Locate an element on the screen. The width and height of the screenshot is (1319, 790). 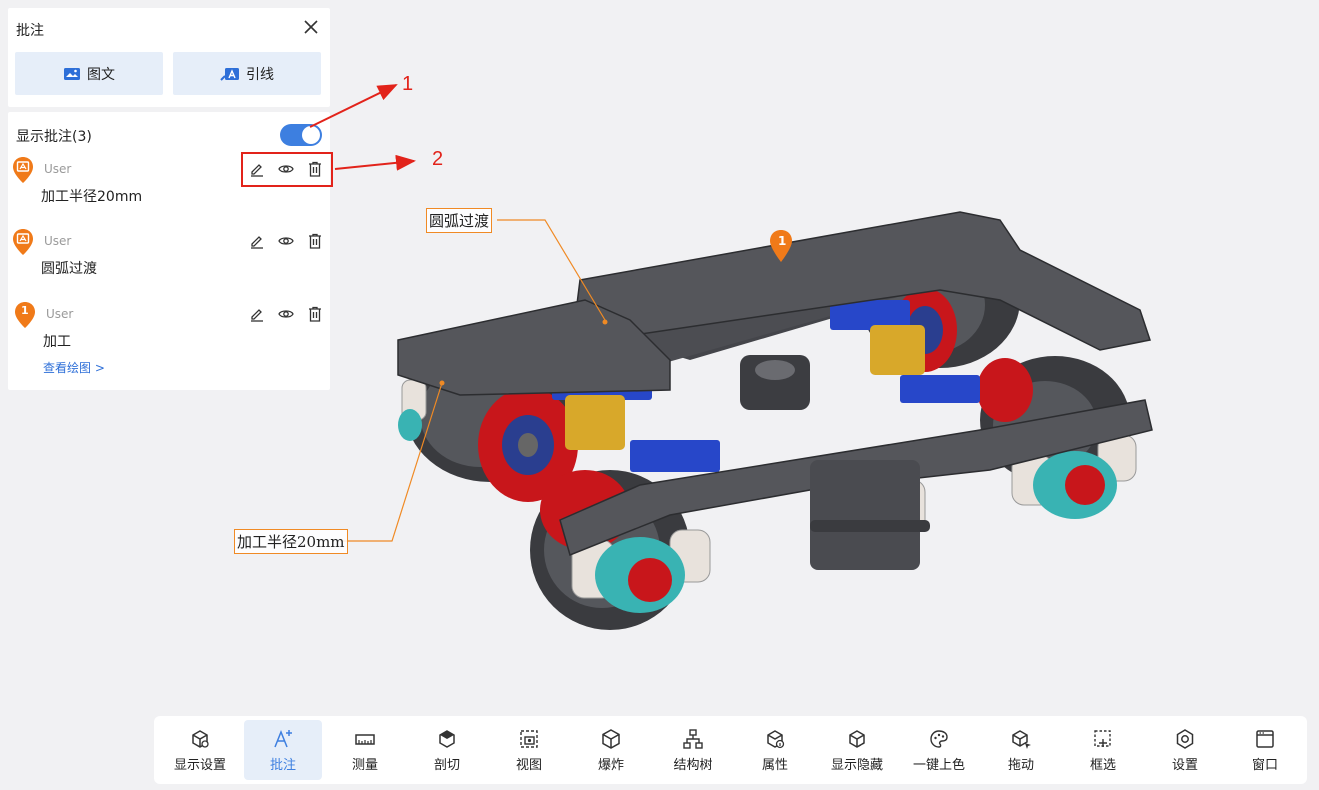
tool-label: 一键上色 is located at coordinates (938, 765).